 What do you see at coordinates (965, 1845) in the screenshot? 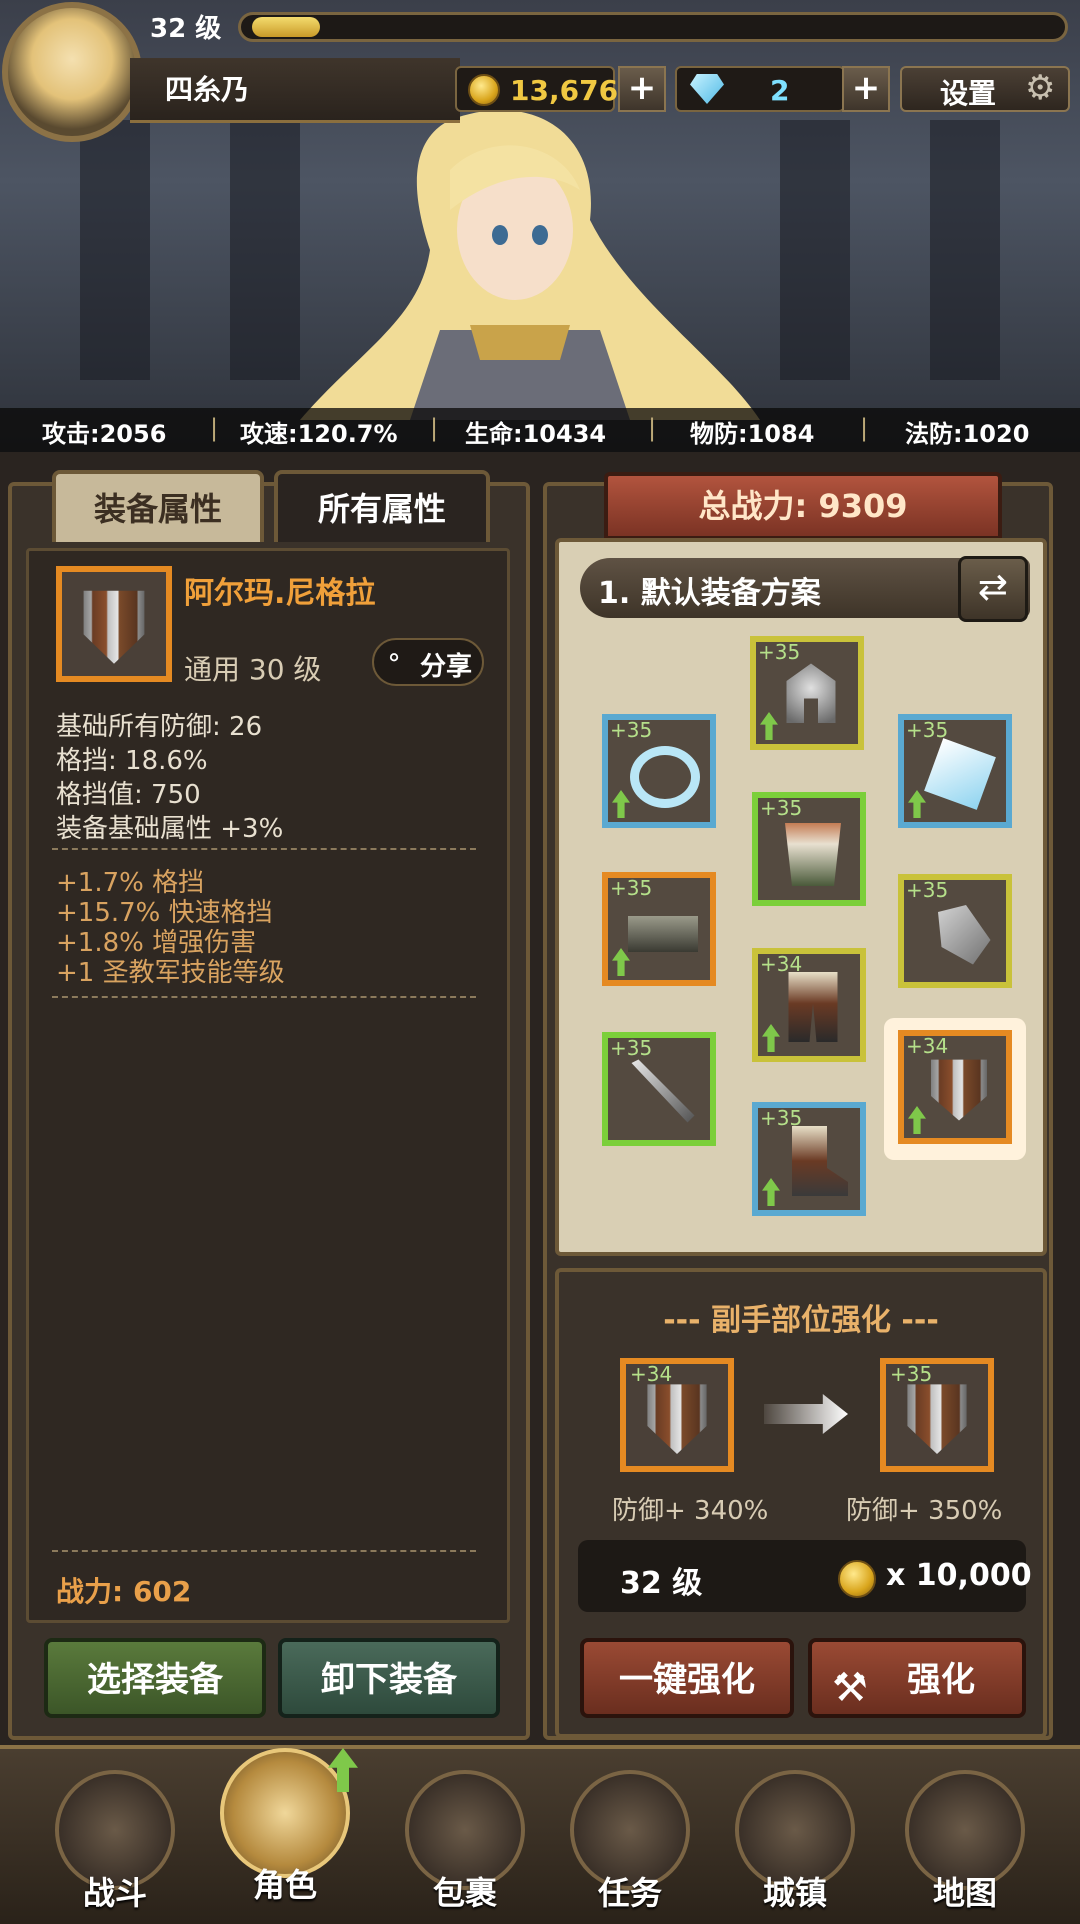
I see `nav-map: 地图` at bounding box center [965, 1845].